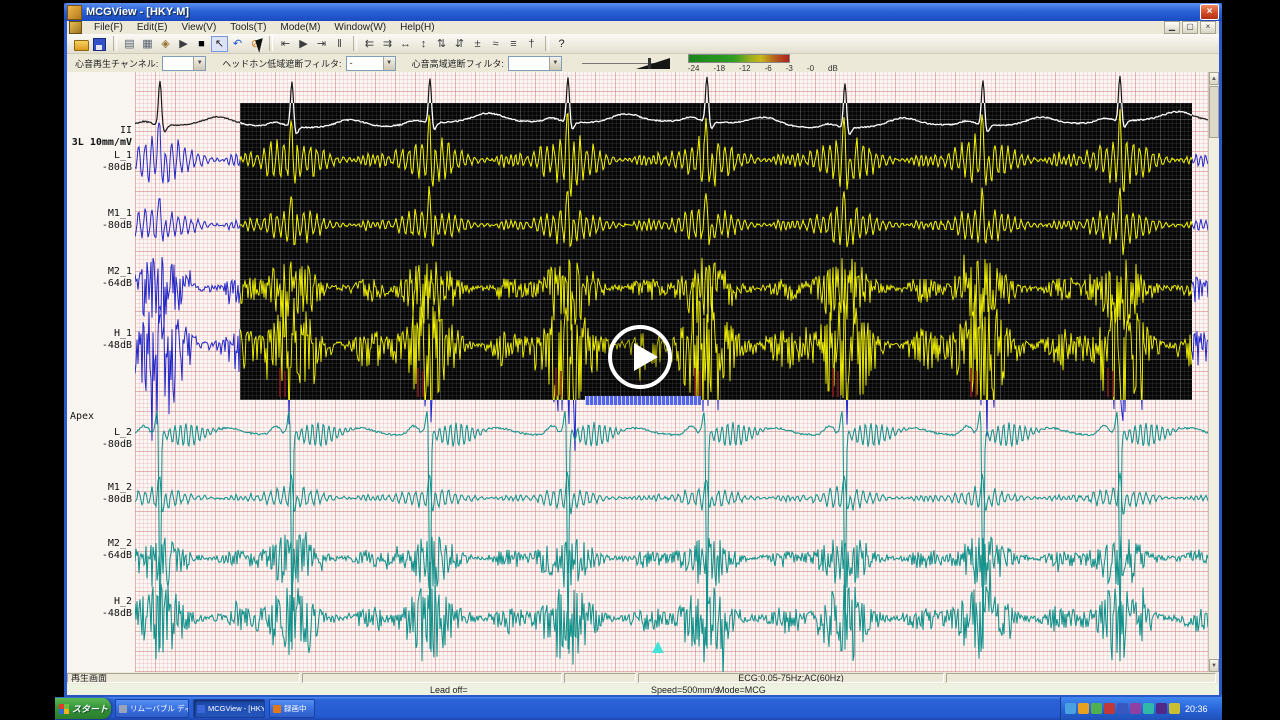 This screenshot has height=720, width=1280. What do you see at coordinates (652, 63) in the screenshot?
I see `volume-wedge-icon` at bounding box center [652, 63].